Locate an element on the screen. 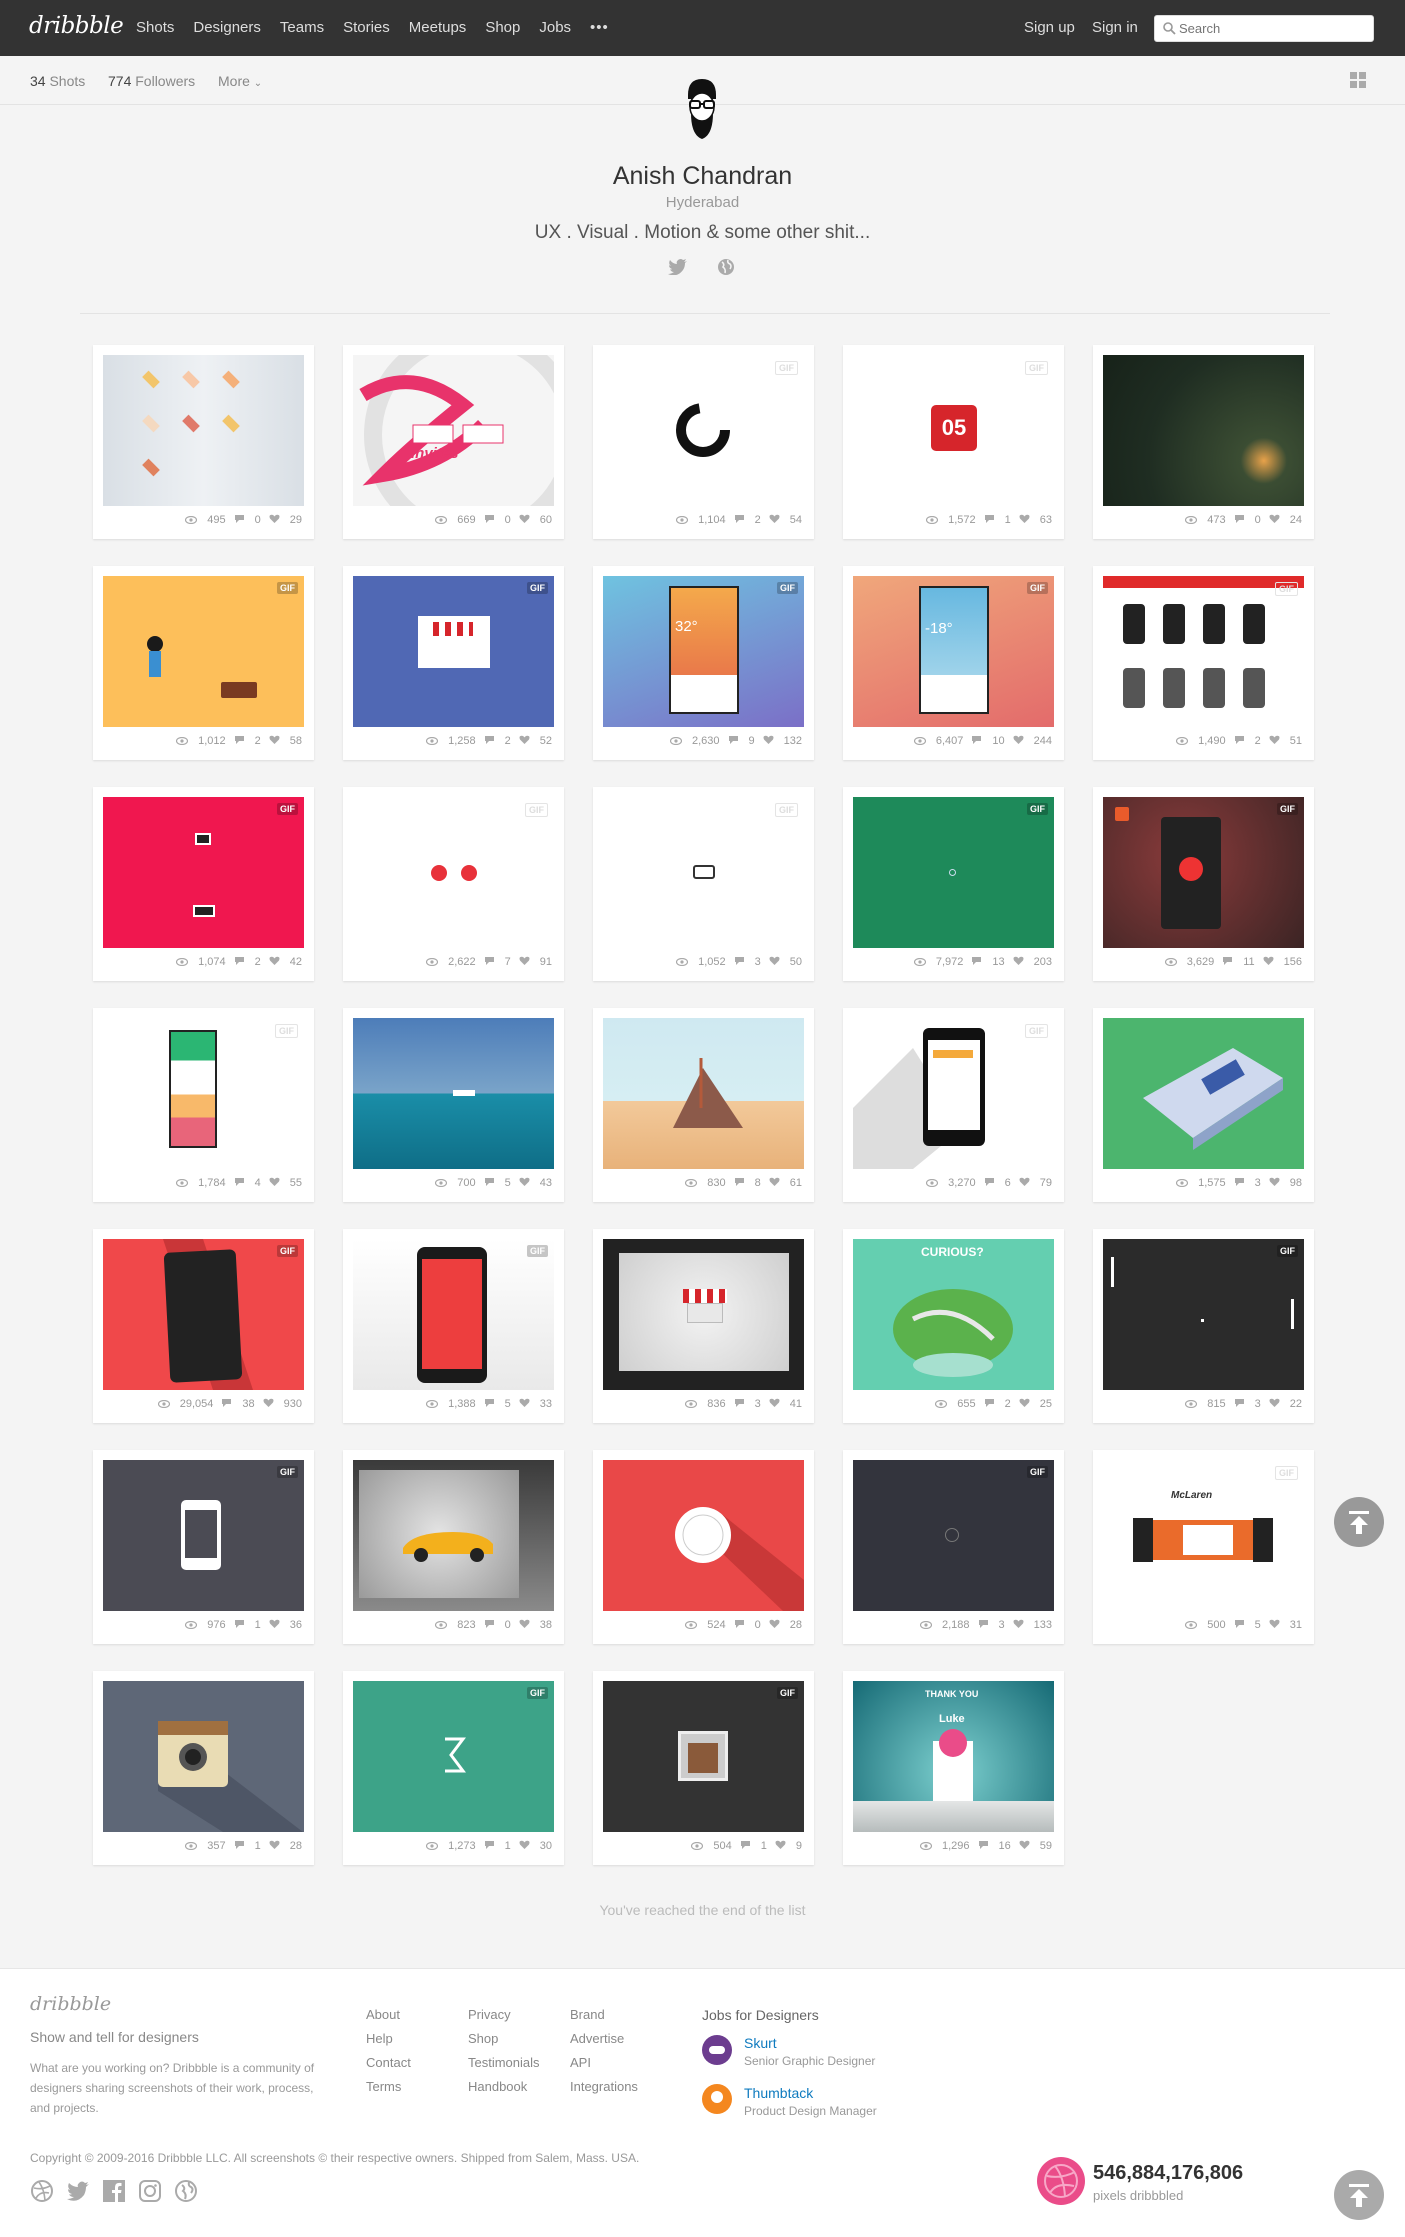  likes-stat: 98 is located at coordinates (1285, 1183).